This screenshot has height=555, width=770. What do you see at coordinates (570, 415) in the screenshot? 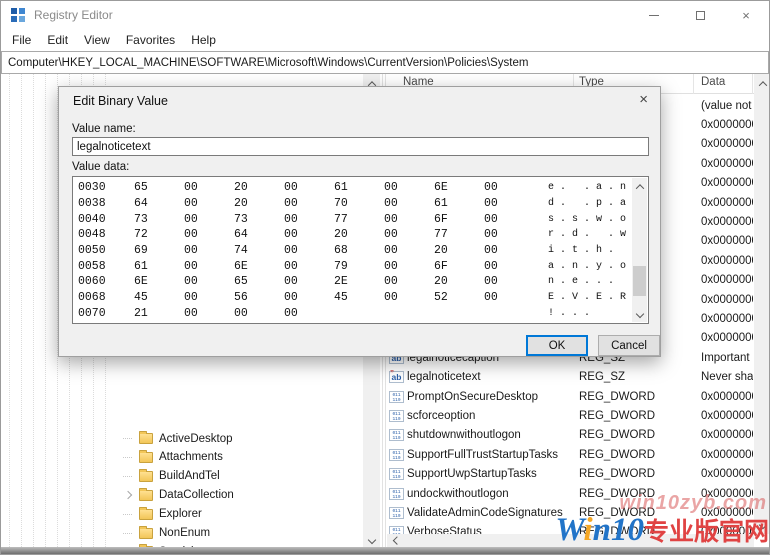
I see `table-row: 011 110 scforceoption REG_DWORD 0x0000000` at bounding box center [570, 415].